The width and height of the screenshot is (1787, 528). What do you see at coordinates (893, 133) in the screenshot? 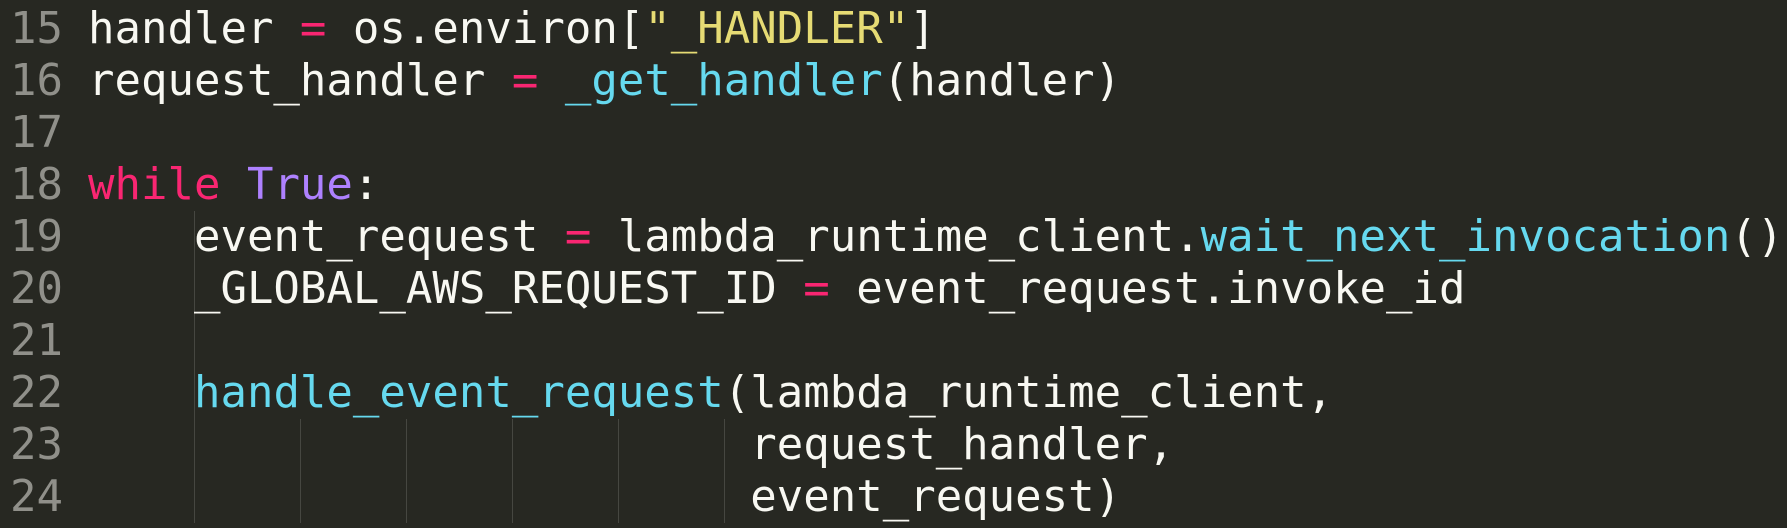
I see `code-line: 17` at bounding box center [893, 133].